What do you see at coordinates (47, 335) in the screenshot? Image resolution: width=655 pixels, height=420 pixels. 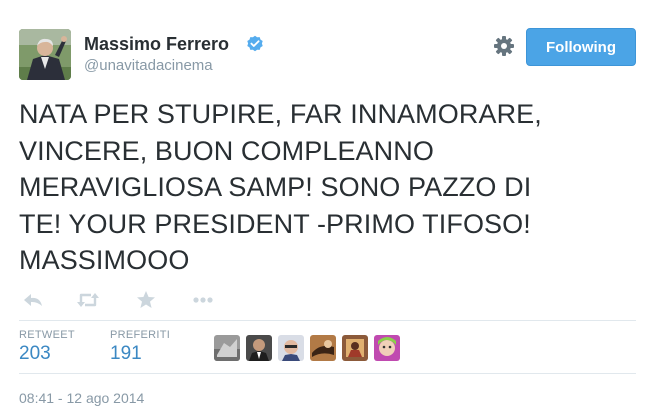 I see `retweets-label: RETWEET` at bounding box center [47, 335].